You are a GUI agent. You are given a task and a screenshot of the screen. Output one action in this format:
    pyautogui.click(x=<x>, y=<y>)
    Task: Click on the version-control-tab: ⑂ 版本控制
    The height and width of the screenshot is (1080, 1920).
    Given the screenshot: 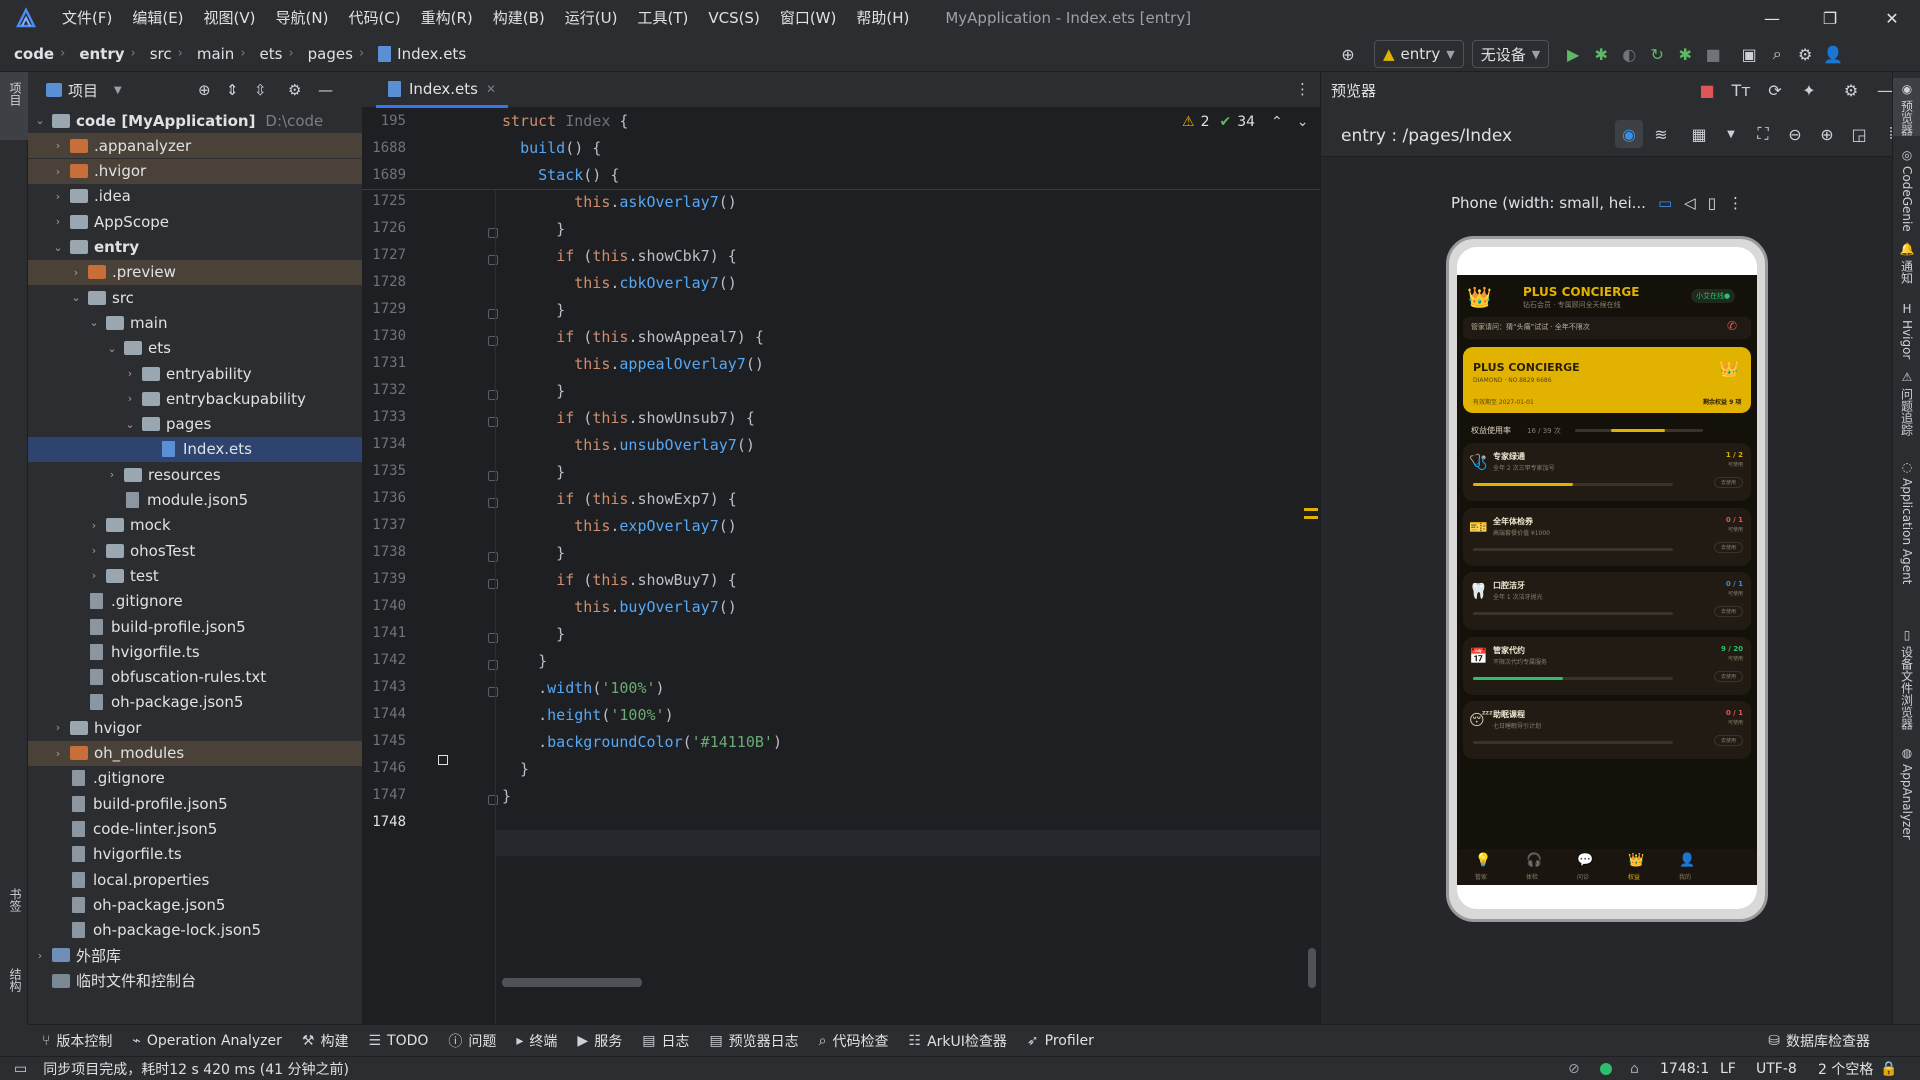 What is the action you would take?
    pyautogui.click(x=77, y=1041)
    